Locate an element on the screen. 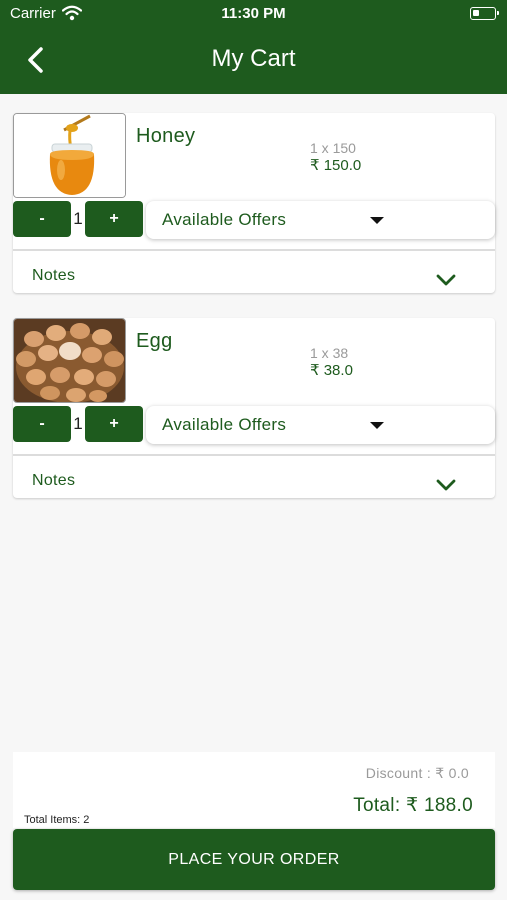 The height and width of the screenshot is (900, 507). status-time: 11:30 PM is located at coordinates (253, 13).